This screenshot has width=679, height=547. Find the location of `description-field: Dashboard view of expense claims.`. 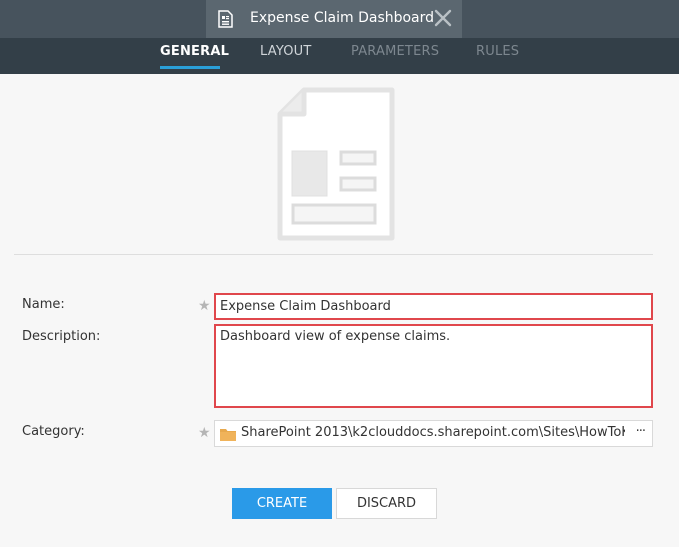

description-field: Dashboard view of expense claims. is located at coordinates (433, 366).